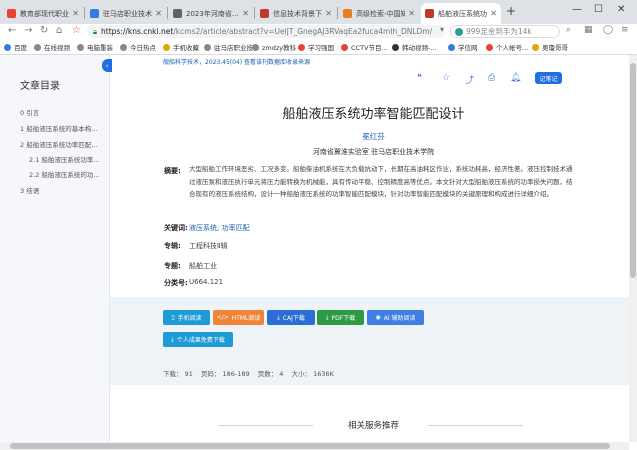 This screenshot has height=450, width=637. Describe the element at coordinates (12, 30) in the screenshot. I see `back-icon: ←` at that location.